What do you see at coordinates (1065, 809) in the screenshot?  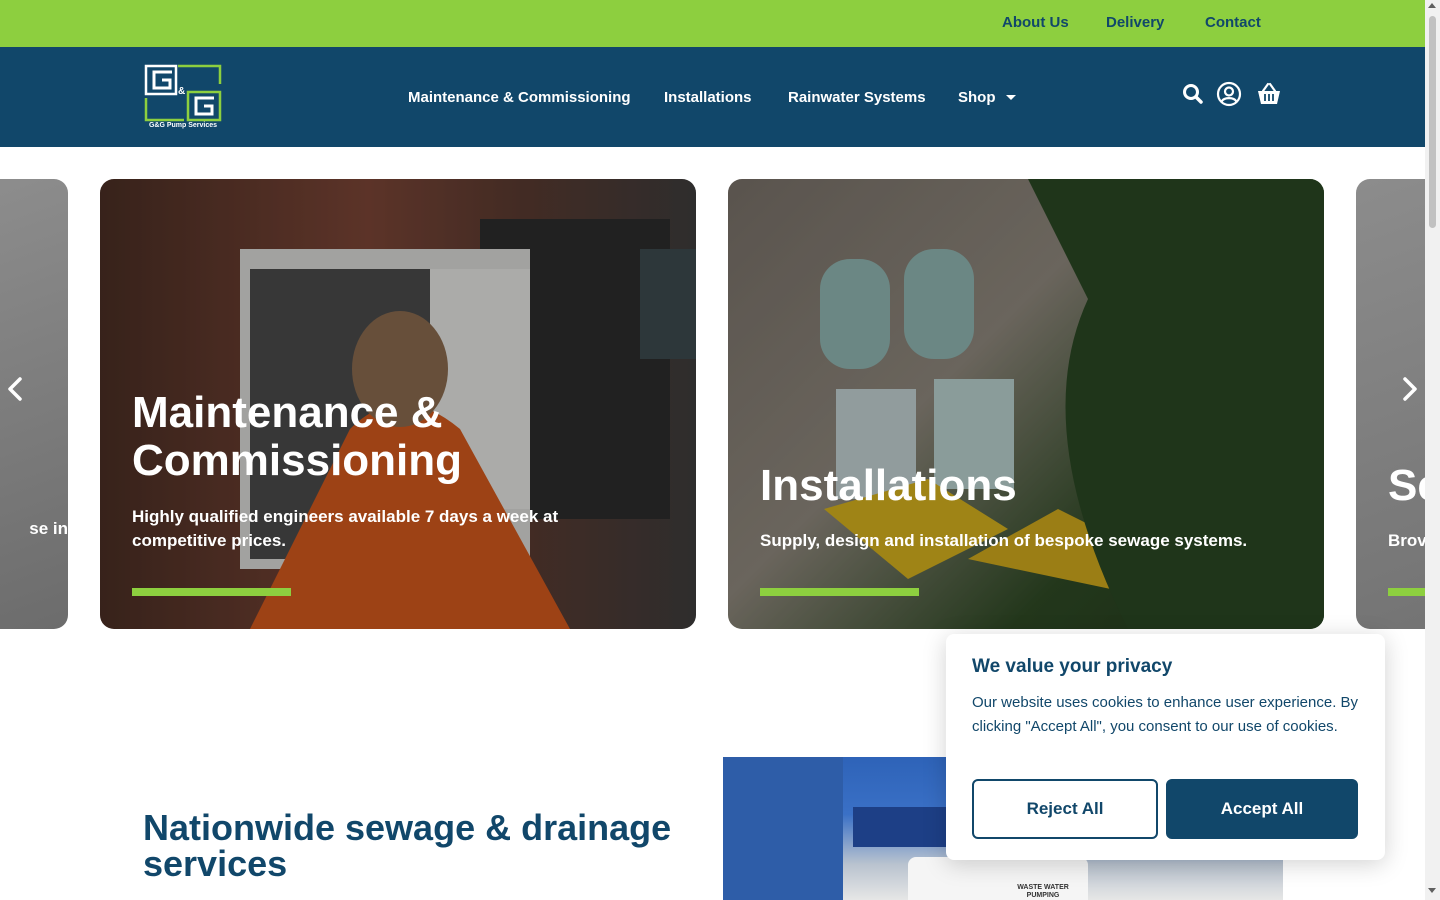 I see `reject-all-button: Reject All` at bounding box center [1065, 809].